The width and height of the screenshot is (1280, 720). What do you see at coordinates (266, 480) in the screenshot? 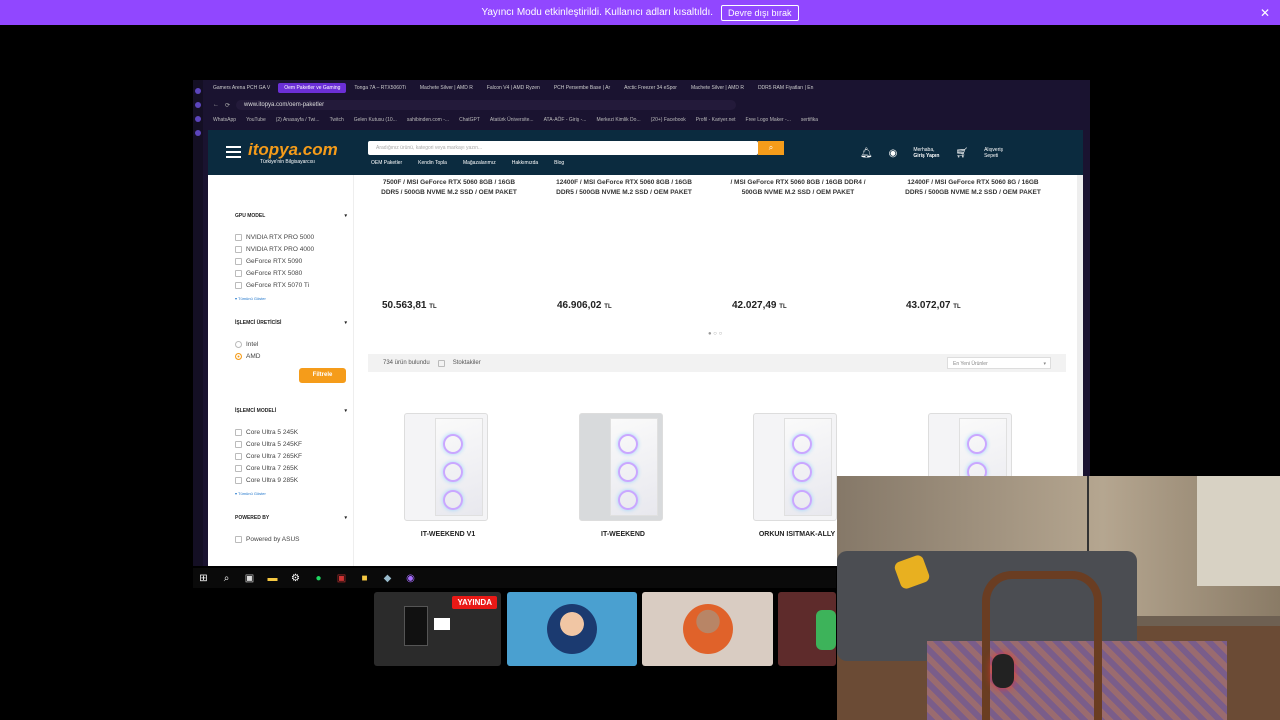
I see `filter-option: Core Ultra 9 285K` at bounding box center [266, 480].